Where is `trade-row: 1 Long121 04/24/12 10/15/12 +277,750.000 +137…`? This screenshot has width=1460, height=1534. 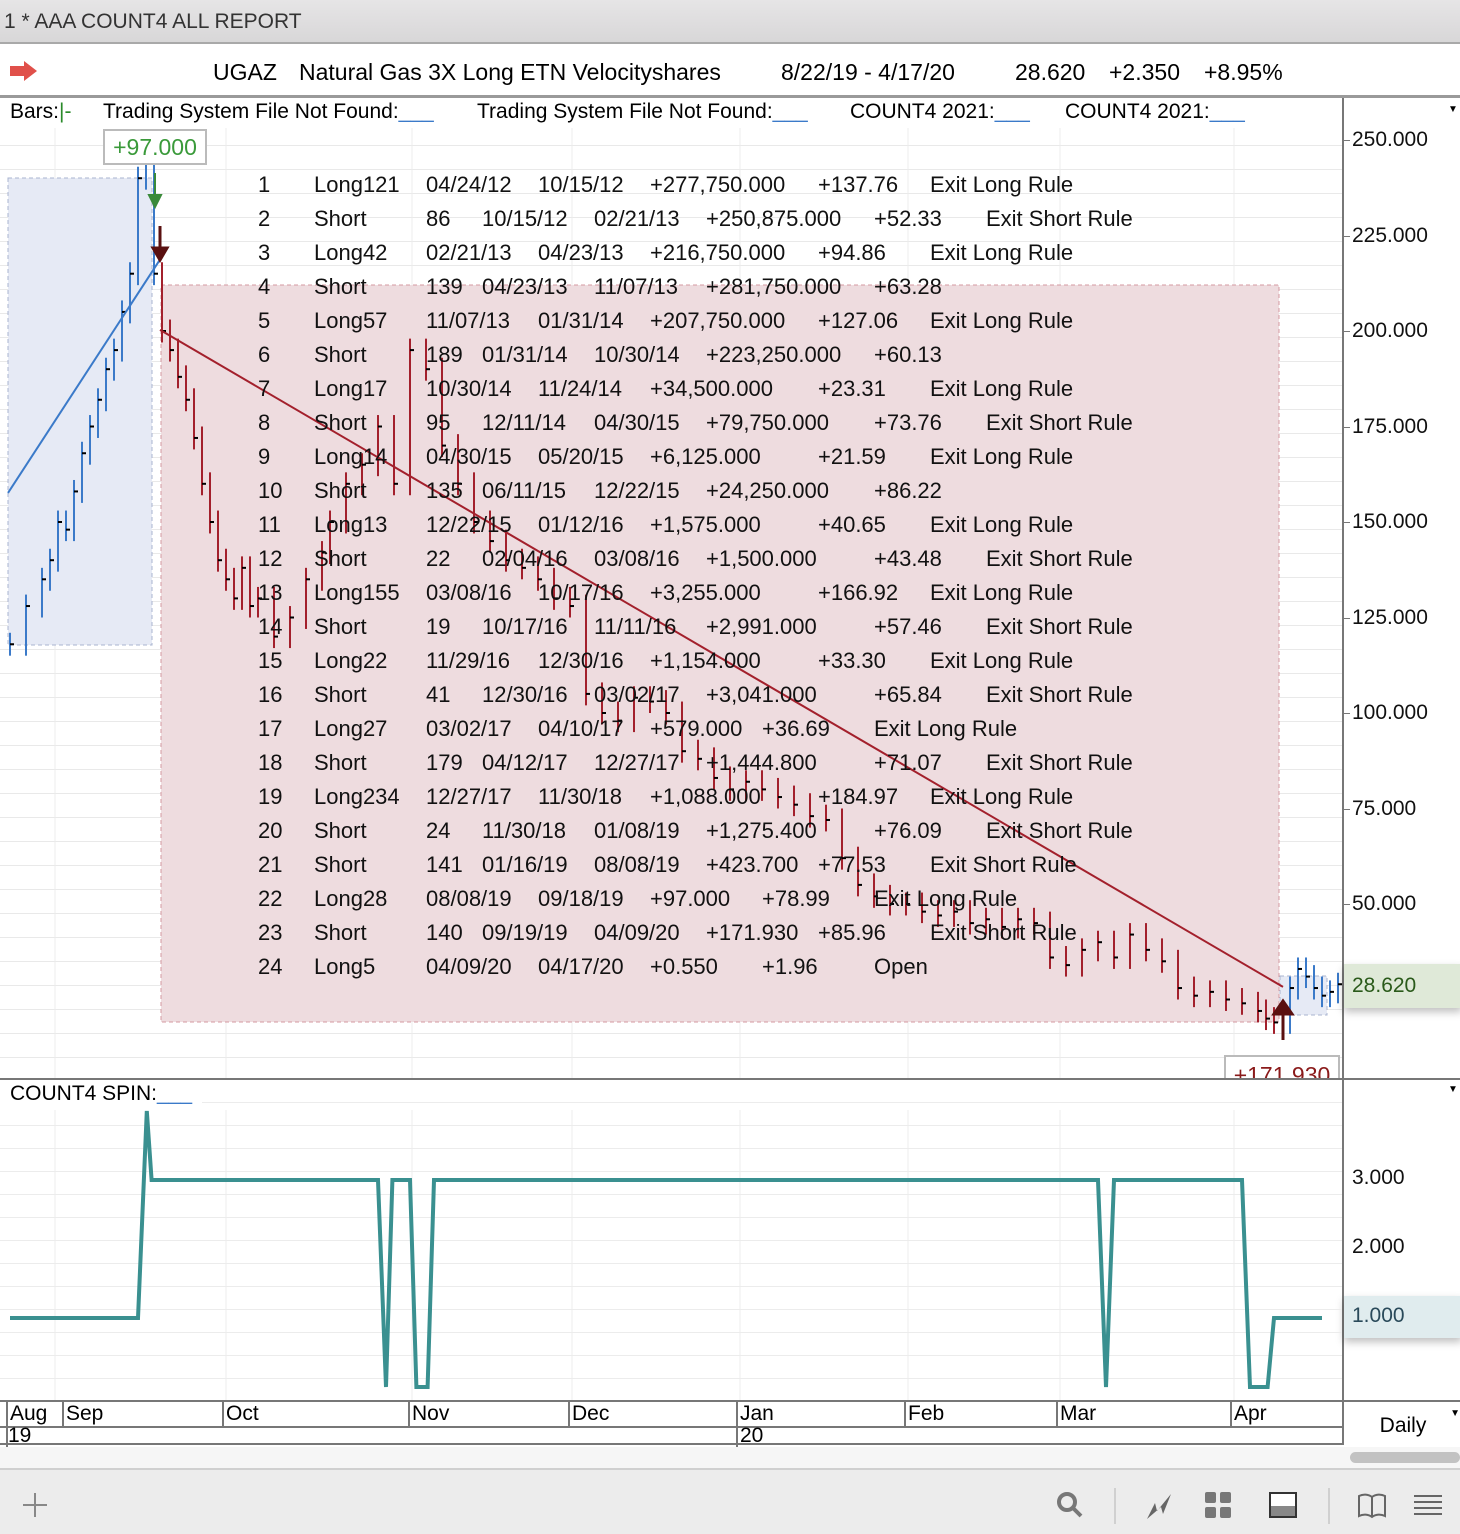 trade-row: 1 Long121 04/24/12 10/15/12 +277,750.000 +137… is located at coordinates (706, 189).